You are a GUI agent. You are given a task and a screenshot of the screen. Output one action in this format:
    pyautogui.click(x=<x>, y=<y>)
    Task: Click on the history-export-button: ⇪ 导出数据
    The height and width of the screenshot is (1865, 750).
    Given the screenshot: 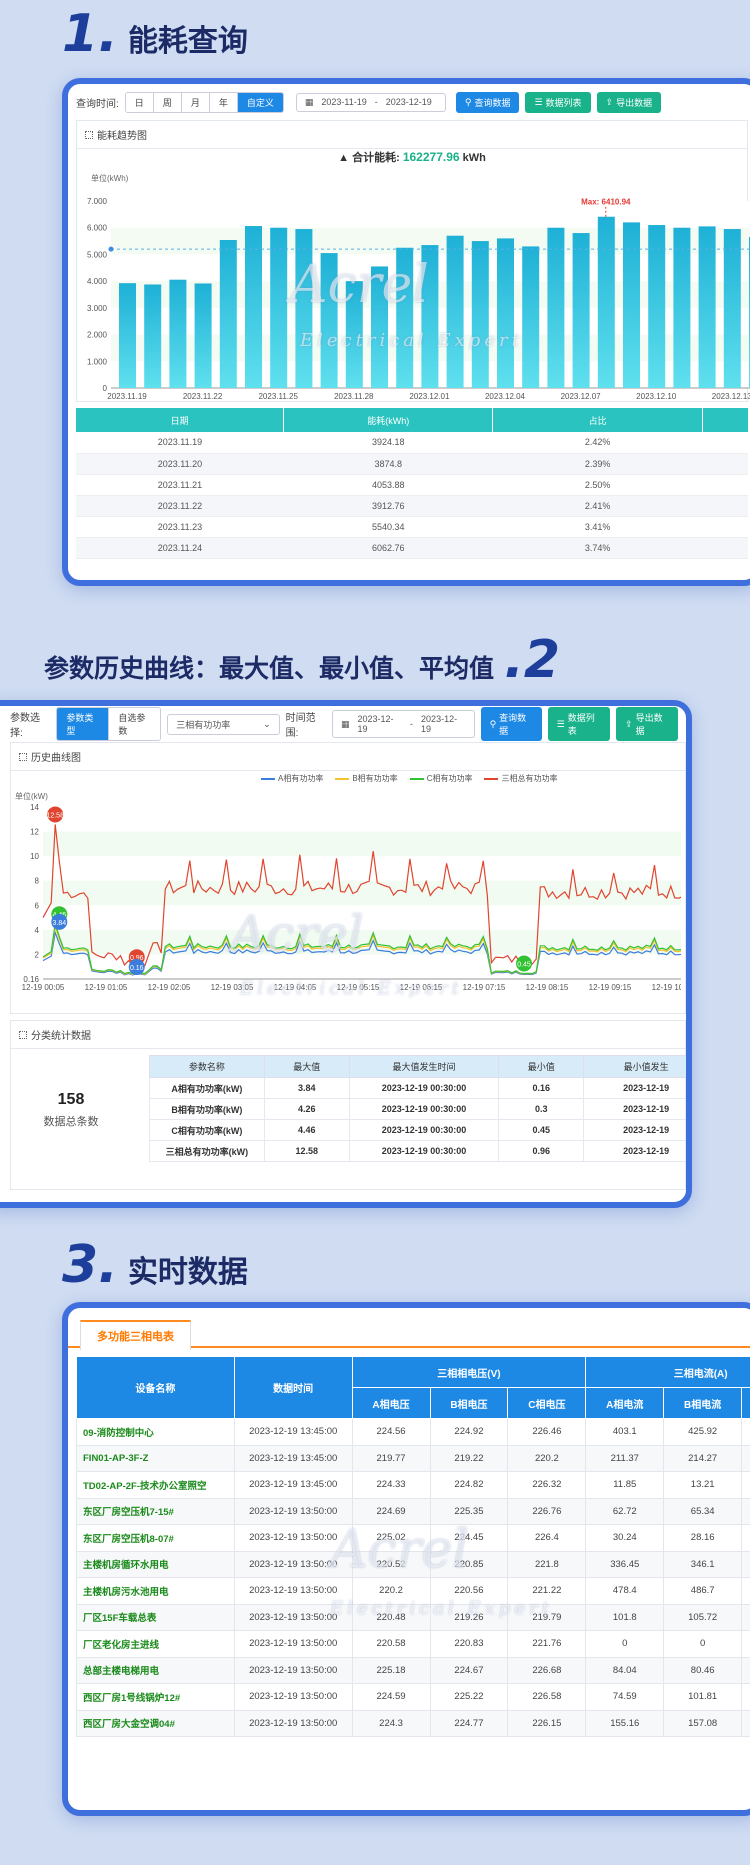 What is the action you would take?
    pyautogui.click(x=647, y=724)
    